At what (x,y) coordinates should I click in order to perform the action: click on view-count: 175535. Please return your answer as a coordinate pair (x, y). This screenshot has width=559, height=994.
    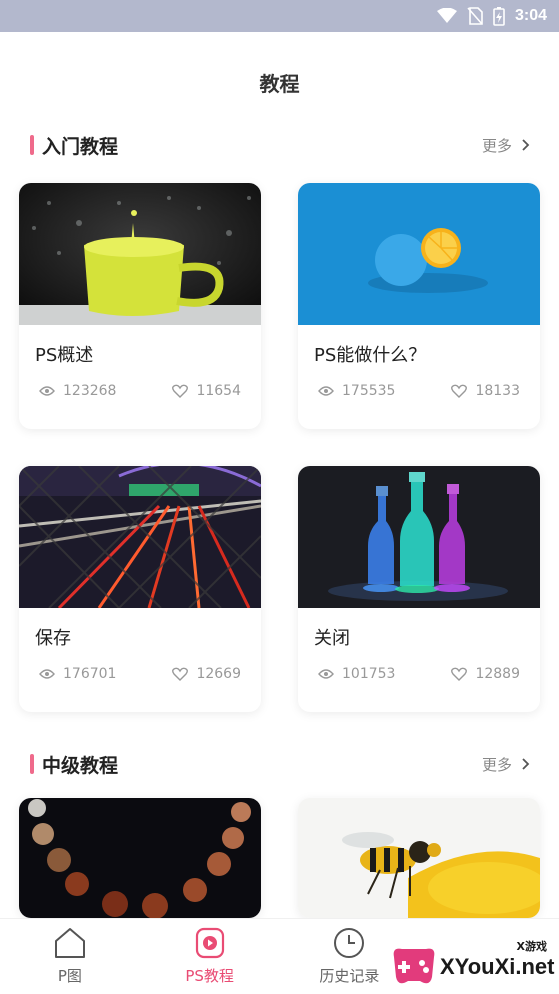
    Looking at the image, I should click on (369, 391).